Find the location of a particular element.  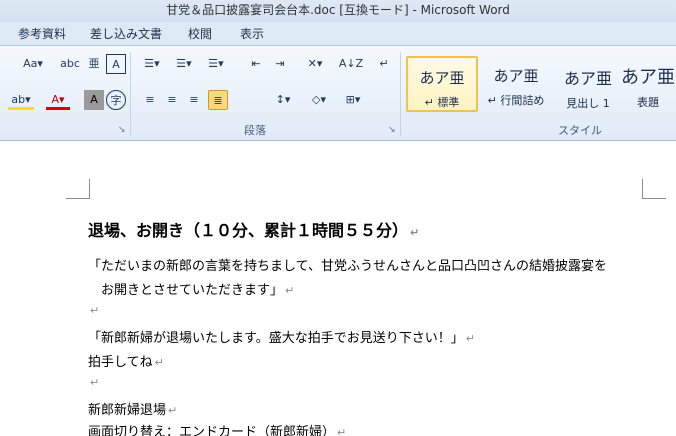

doc-heading: 退場、お開き（１０分、累計１時間５５分） ↵ is located at coordinates (253, 229).